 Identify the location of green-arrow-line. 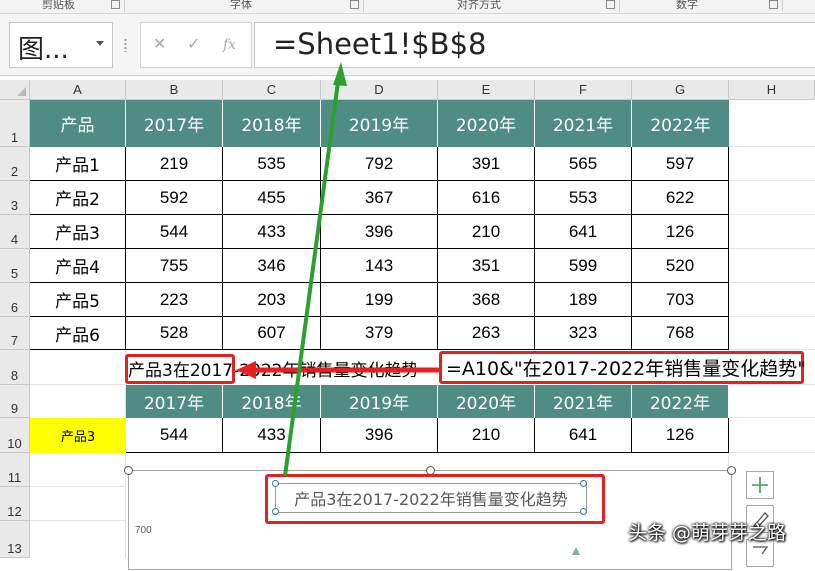
(311, 279).